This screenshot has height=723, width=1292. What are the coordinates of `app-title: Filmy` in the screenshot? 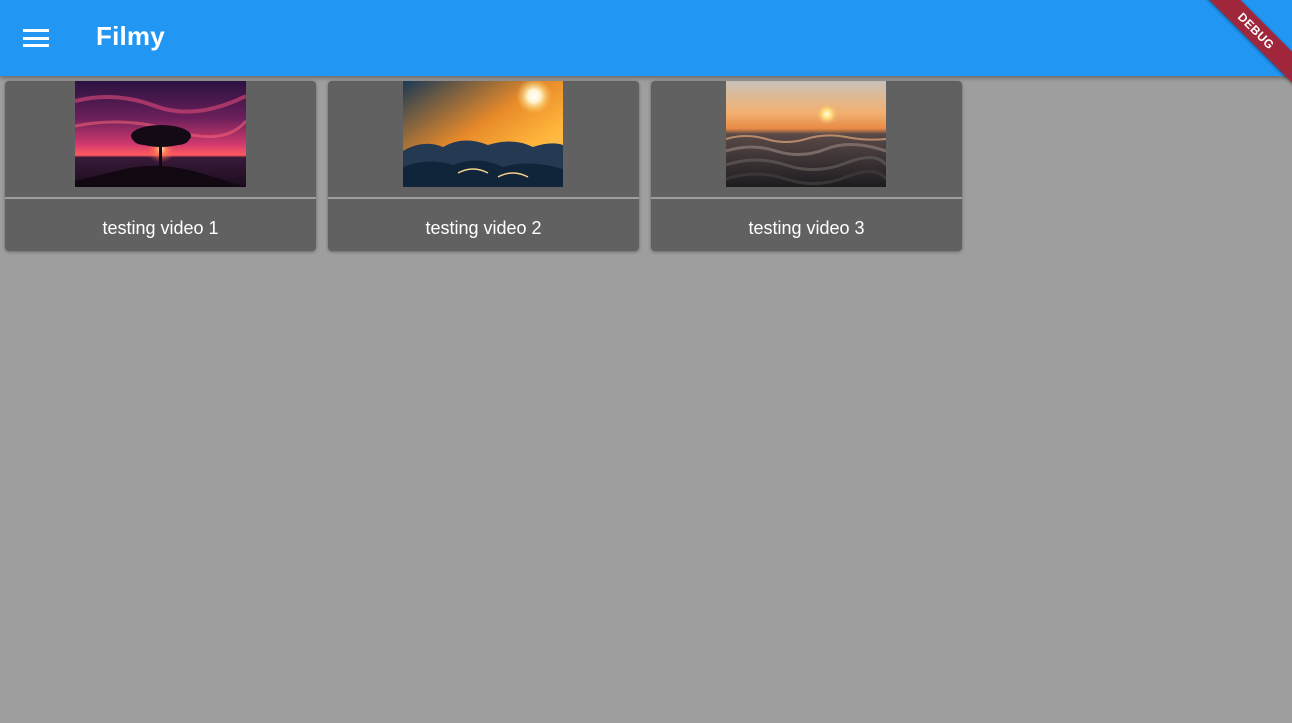 It's located at (130, 36).